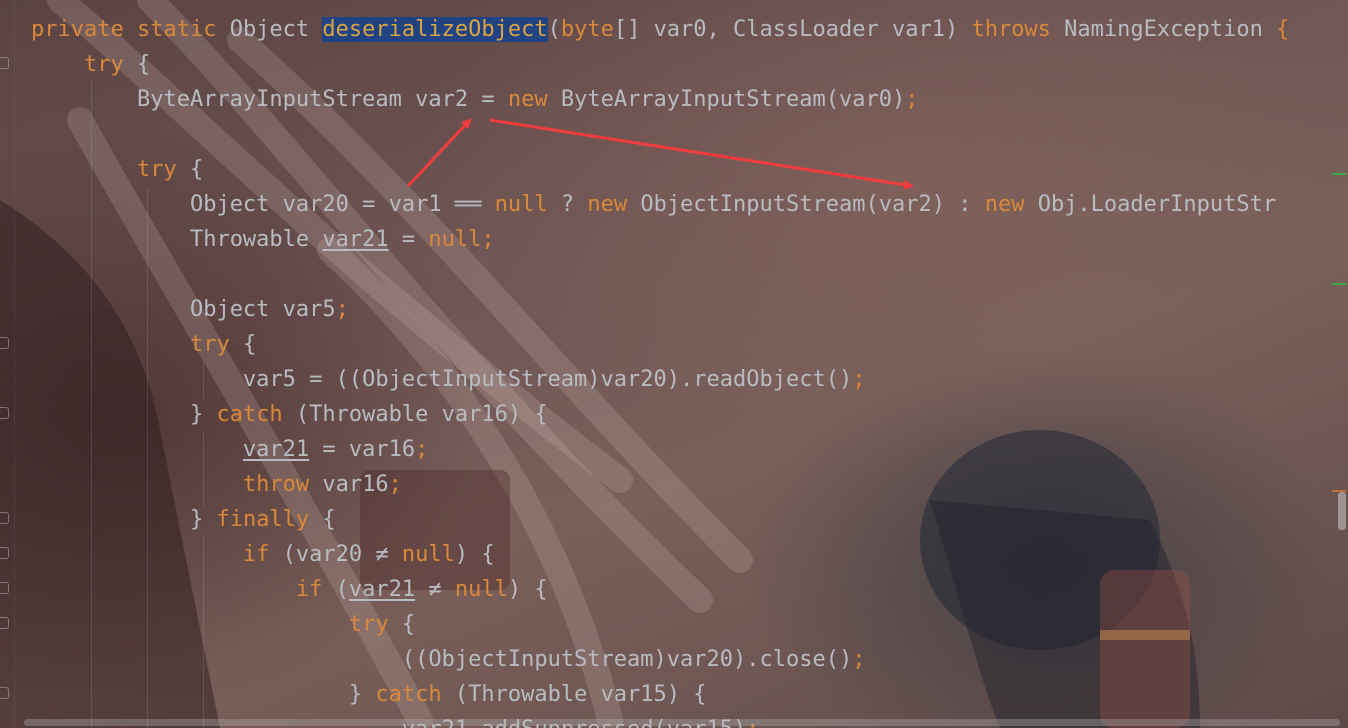 The width and height of the screenshot is (1348, 728). I want to click on code-token: (, so click(335, 589).